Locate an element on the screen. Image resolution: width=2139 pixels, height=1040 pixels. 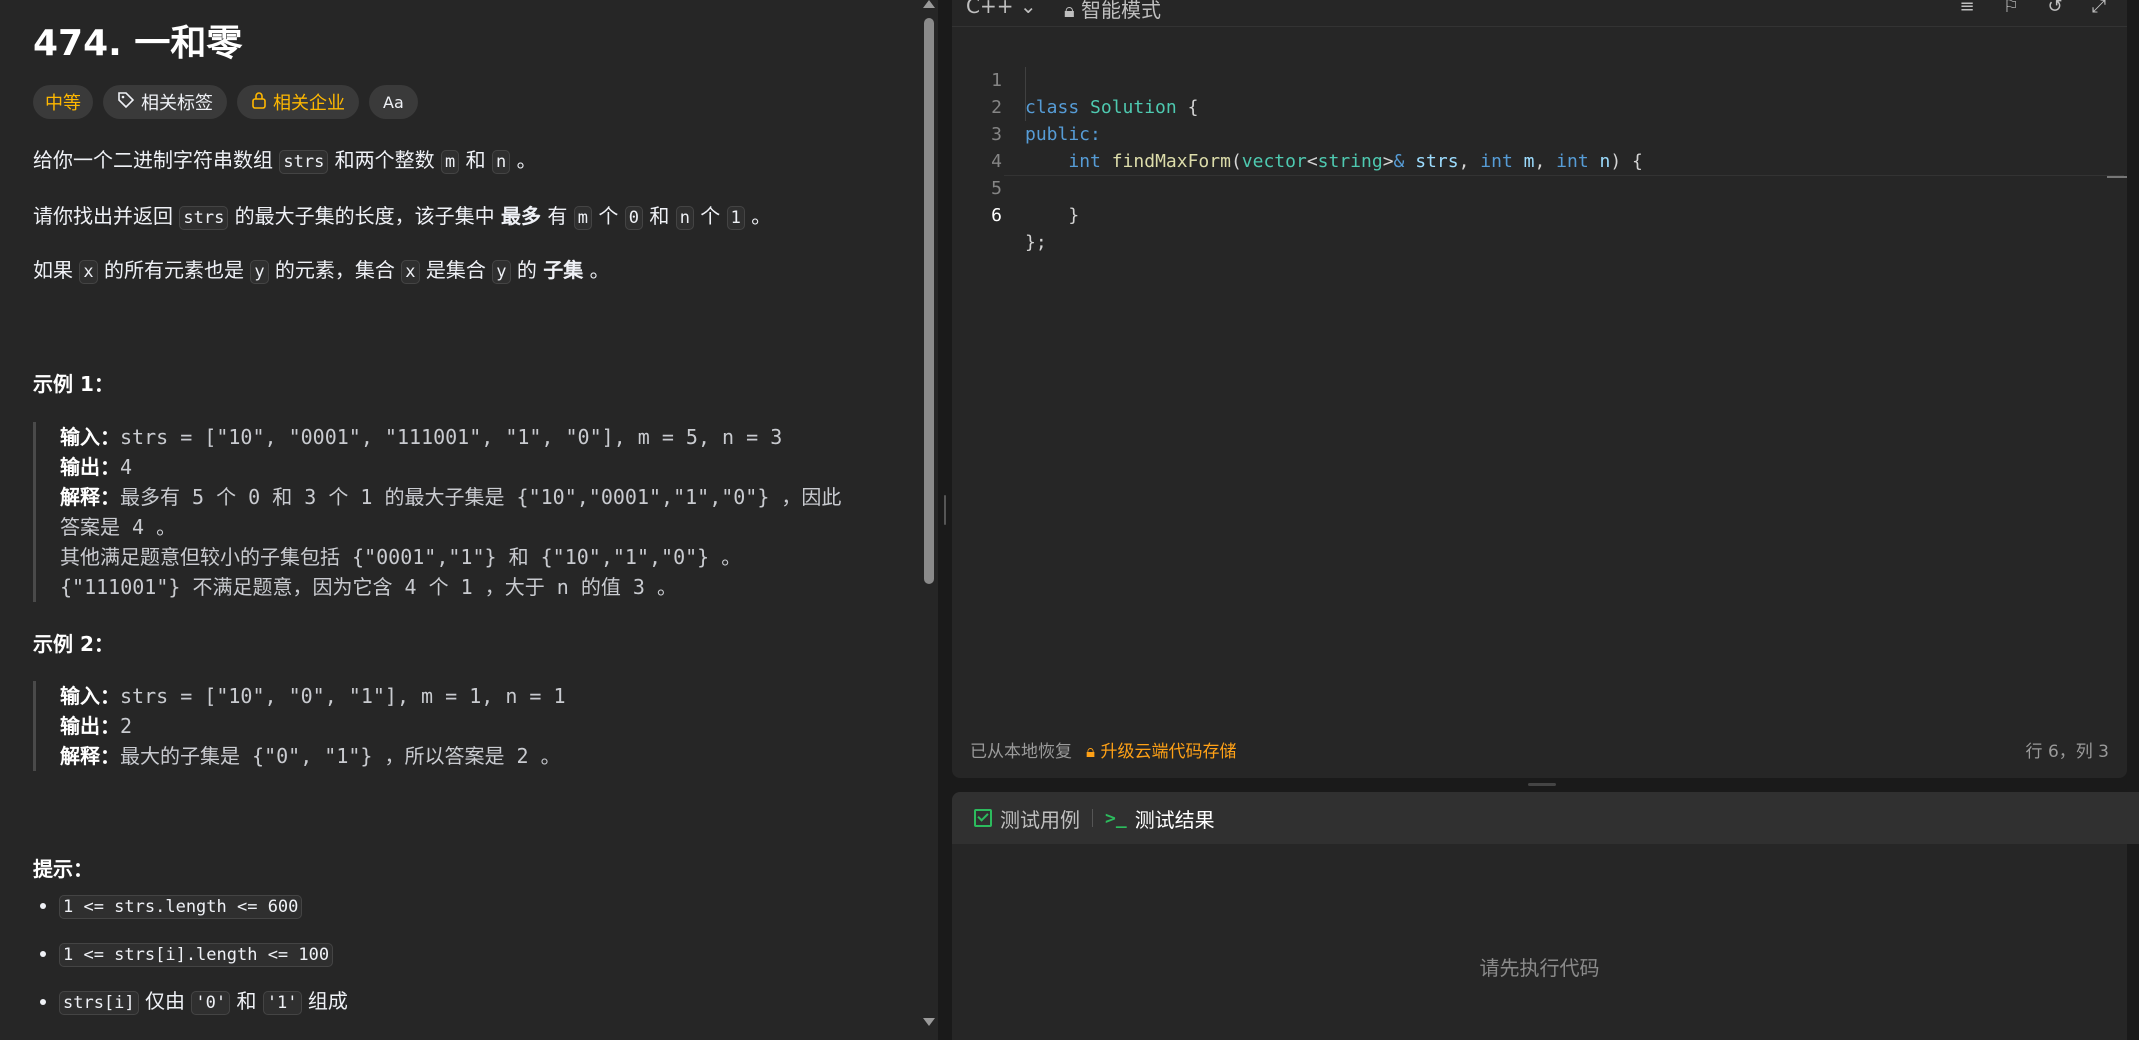
difficulty-badge: 中等 is located at coordinates (63, 102).